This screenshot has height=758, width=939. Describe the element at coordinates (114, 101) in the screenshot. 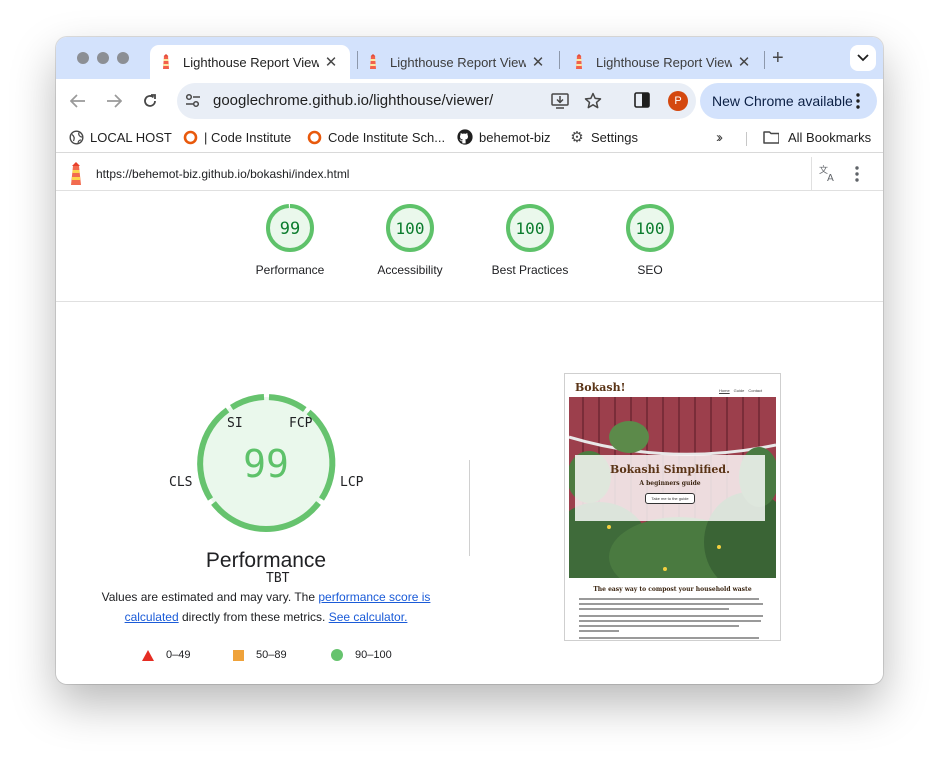

I see `forward-button` at that location.